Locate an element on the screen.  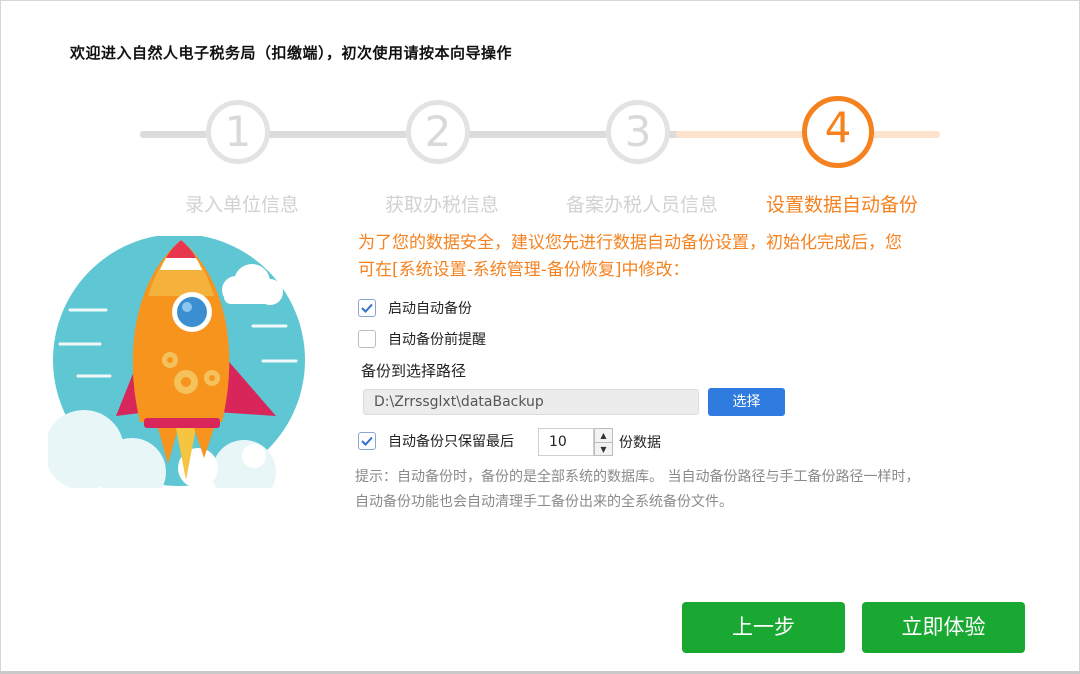
rocket-icon is located at coordinates (174, 370).